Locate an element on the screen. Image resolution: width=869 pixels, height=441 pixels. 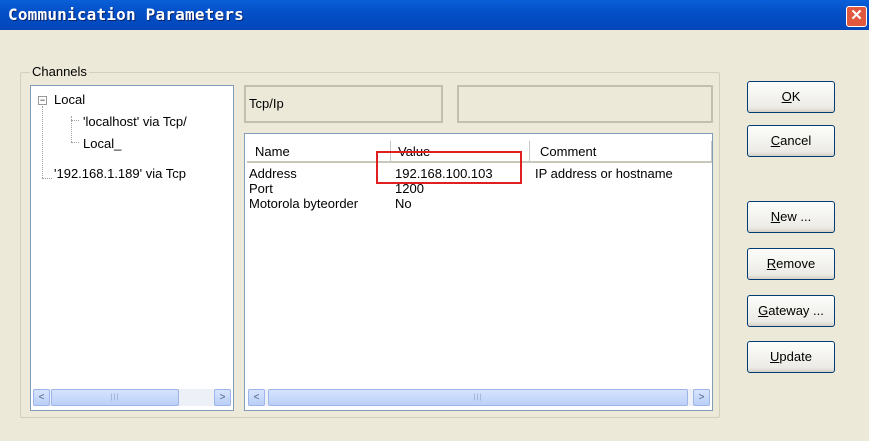
driver-name: Tcp/Ip is located at coordinates (266, 103).